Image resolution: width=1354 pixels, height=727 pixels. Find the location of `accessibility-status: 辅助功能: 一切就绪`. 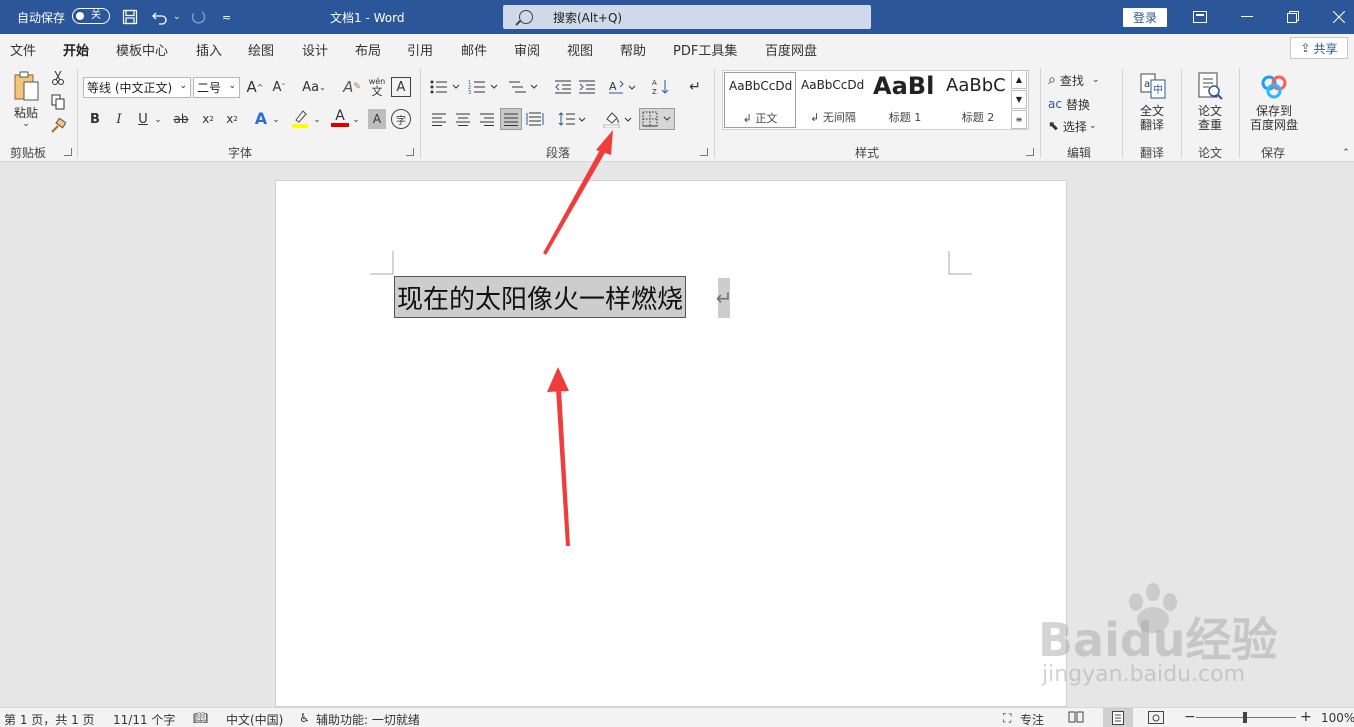

accessibility-status: 辅助功能: 一切就绪 is located at coordinates (368, 719).